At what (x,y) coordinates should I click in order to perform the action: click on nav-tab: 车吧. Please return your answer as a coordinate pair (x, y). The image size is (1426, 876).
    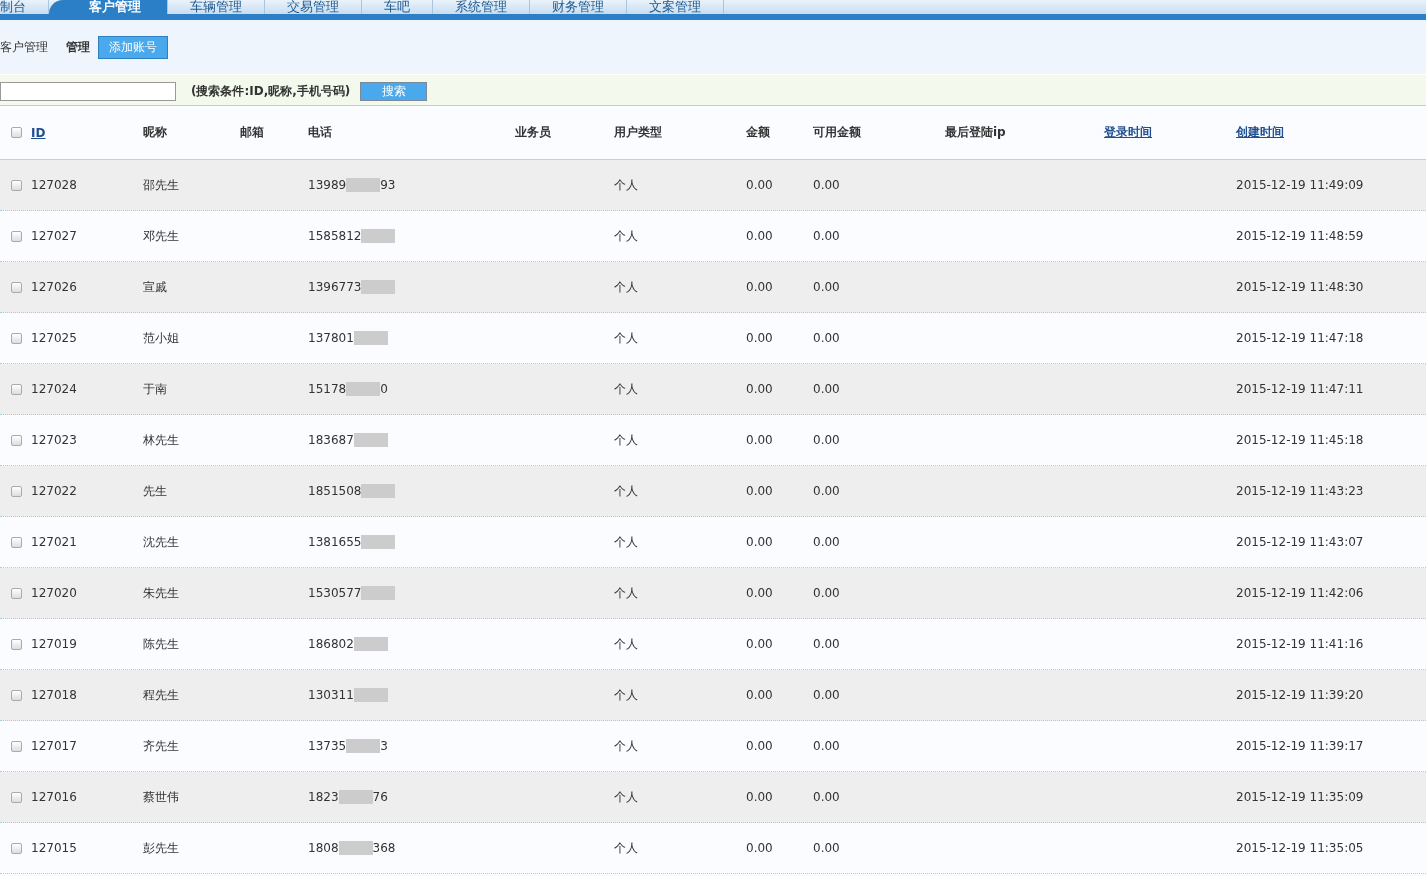
    Looking at the image, I should click on (397, 7).